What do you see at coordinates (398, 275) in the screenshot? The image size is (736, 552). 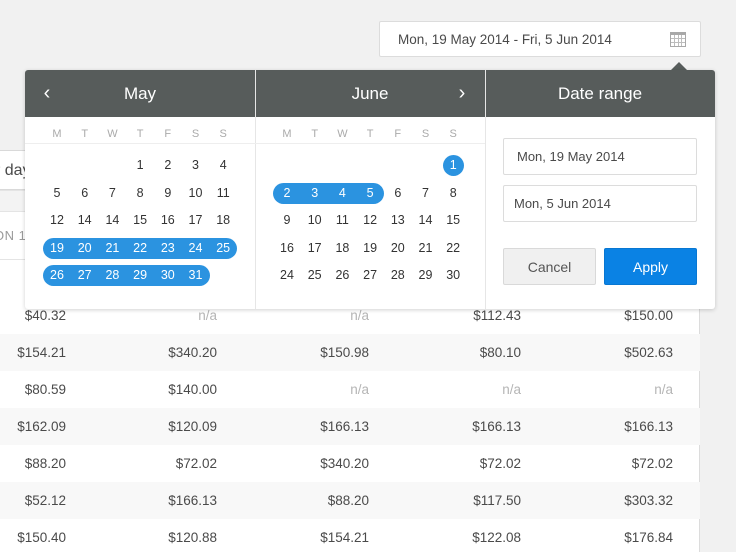 I see `calendar-day: 28` at bounding box center [398, 275].